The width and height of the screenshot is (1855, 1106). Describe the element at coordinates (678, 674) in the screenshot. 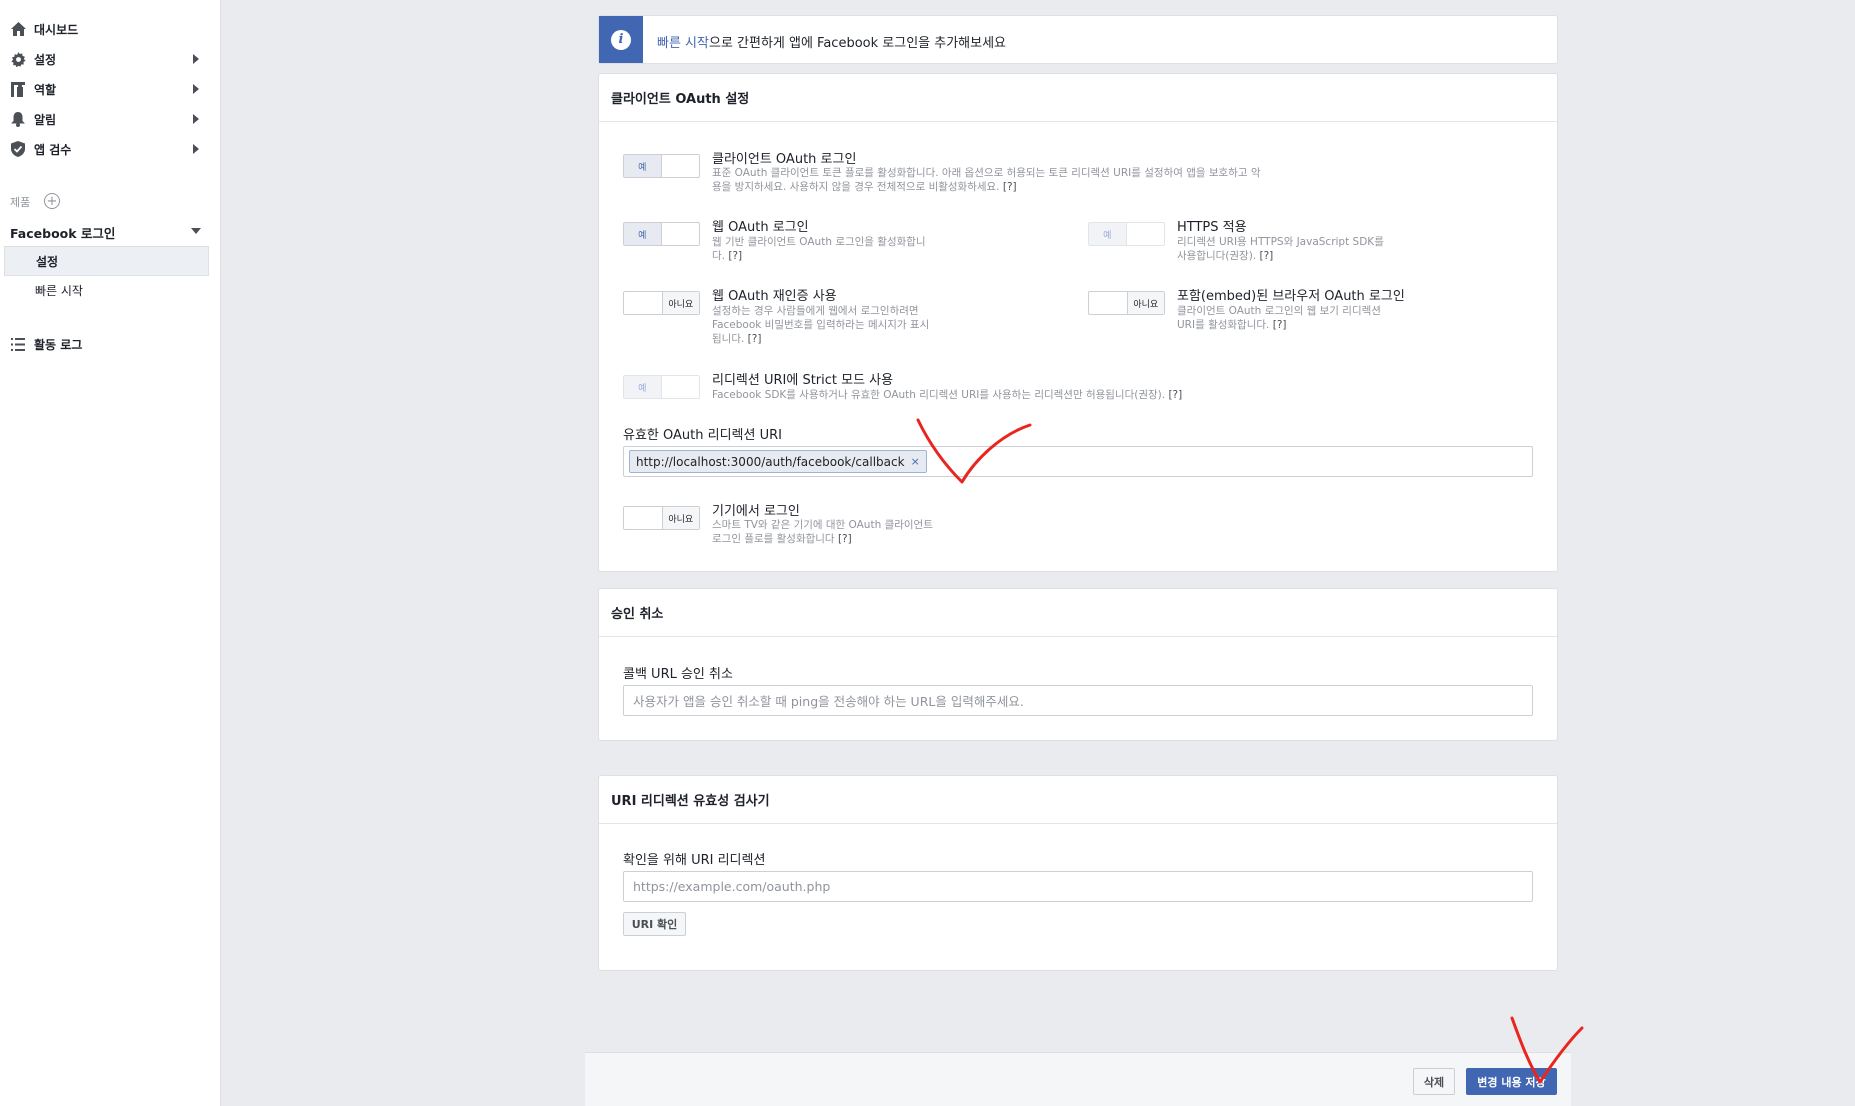

I see `deauth-callback-label: 콜백 URL 승인 취소` at that location.